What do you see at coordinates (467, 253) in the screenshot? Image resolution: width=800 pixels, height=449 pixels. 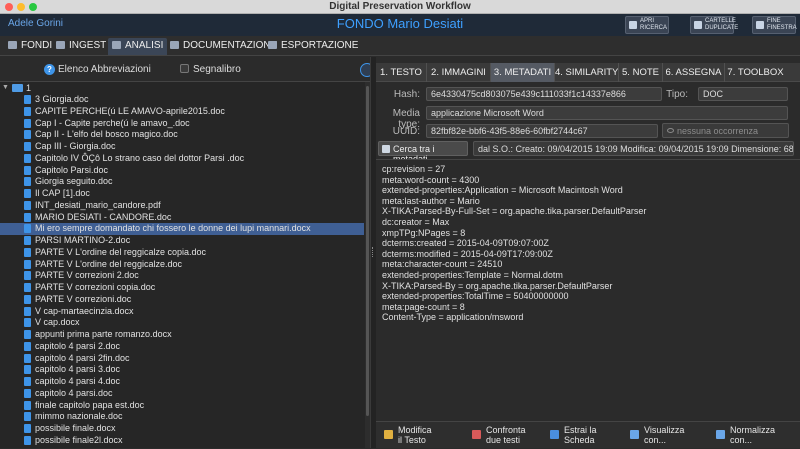 I see `metadata-line: dcterms:modified = 2015-04-09T17:09:00Z` at bounding box center [467, 253].